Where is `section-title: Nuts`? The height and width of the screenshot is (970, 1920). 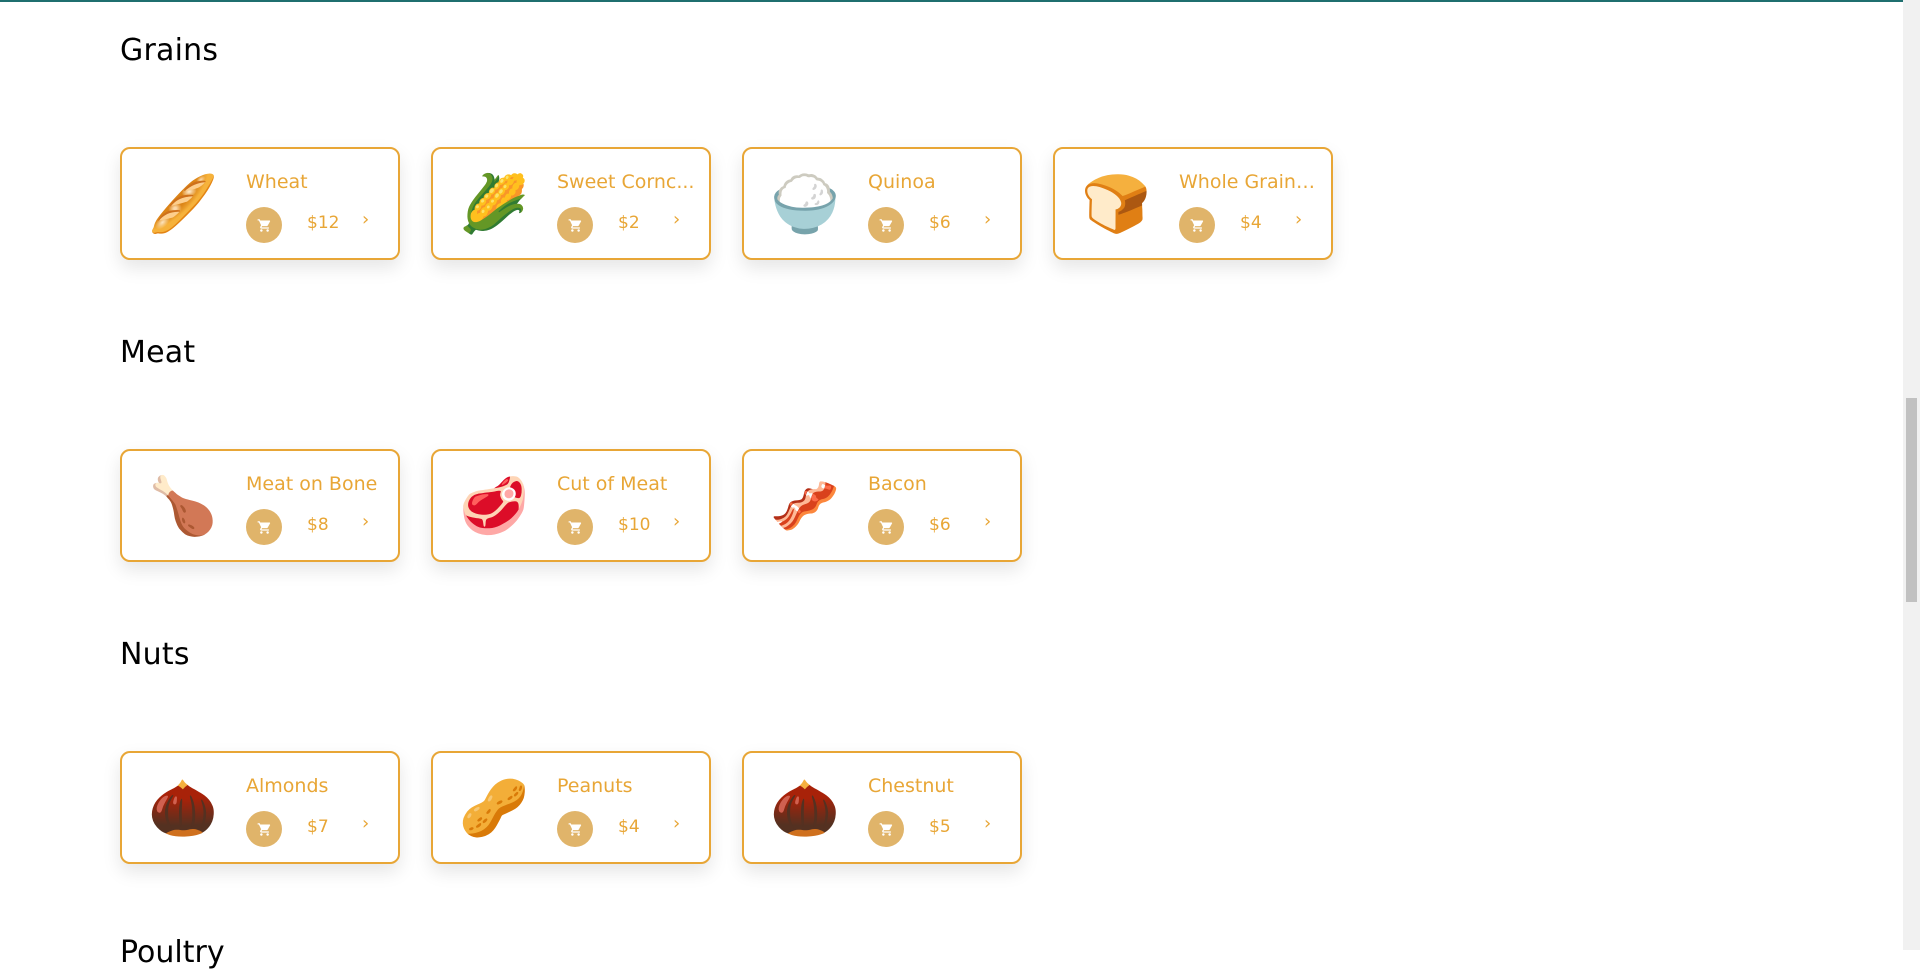 section-title: Nuts is located at coordinates (155, 654).